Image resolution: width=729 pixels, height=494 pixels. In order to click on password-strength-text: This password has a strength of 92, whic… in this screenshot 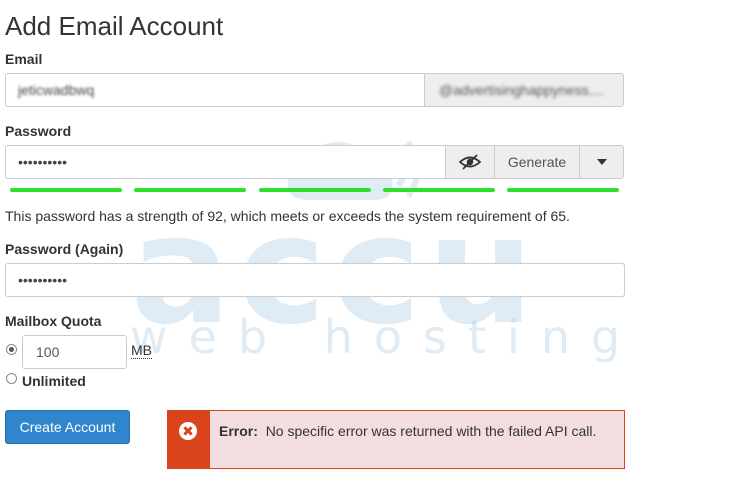, I will do `click(287, 216)`.